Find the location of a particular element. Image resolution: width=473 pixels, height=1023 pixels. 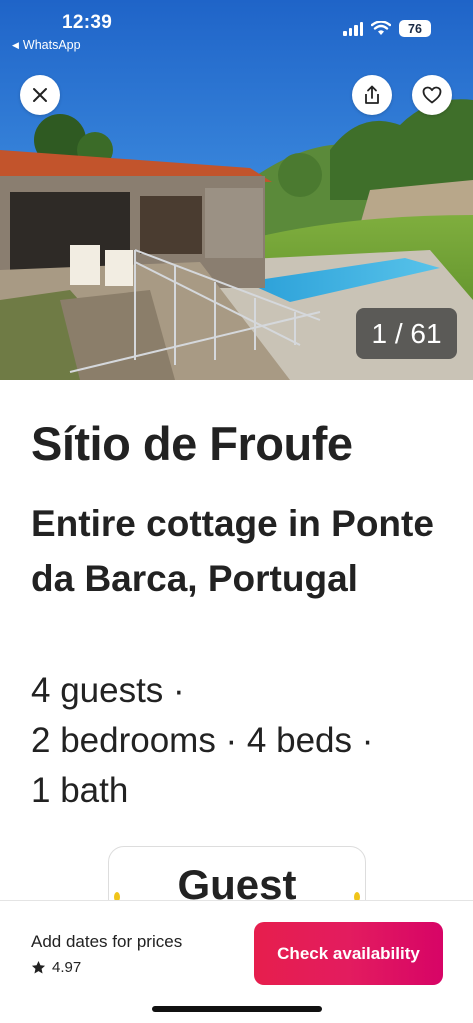

status-icons: 76 is located at coordinates (387, 28).